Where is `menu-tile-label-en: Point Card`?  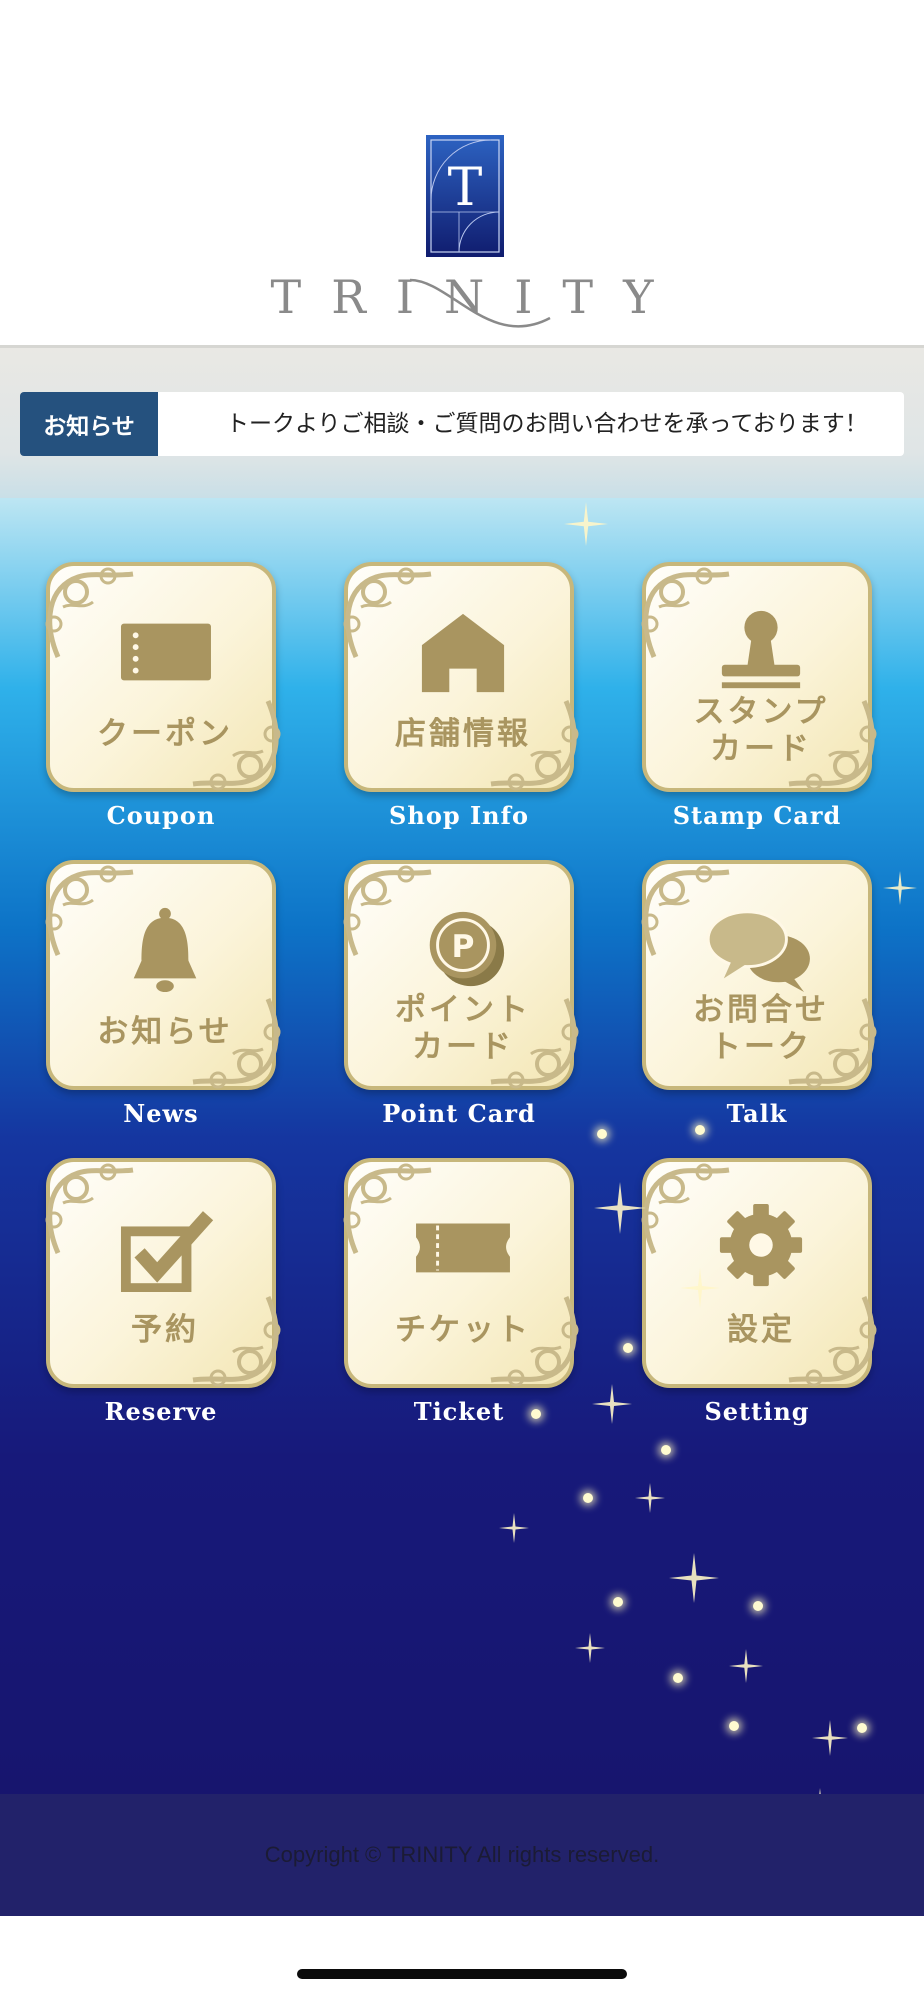
menu-tile-label-en: Point Card is located at coordinates (459, 1113).